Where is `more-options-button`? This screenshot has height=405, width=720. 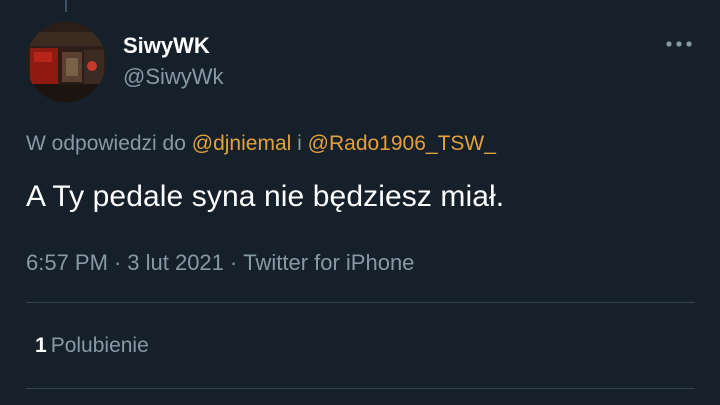
more-options-button is located at coordinates (679, 44).